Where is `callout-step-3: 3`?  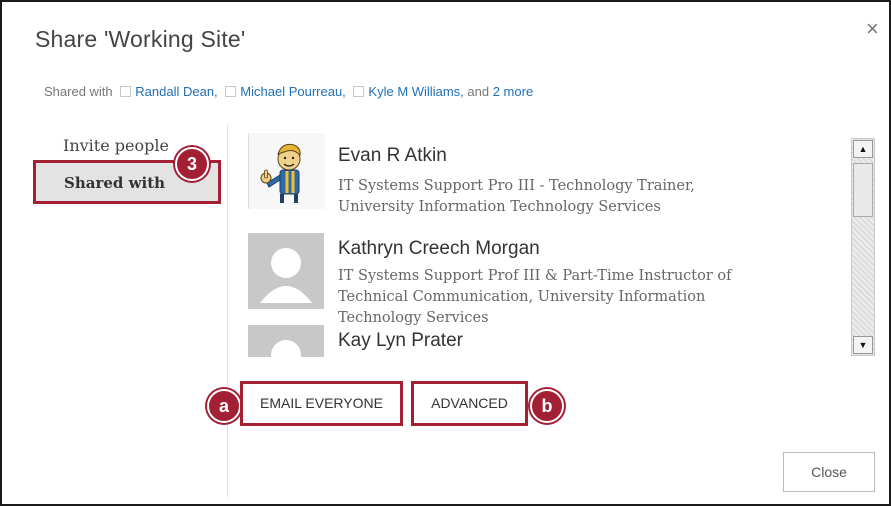 callout-step-3: 3 is located at coordinates (192, 164).